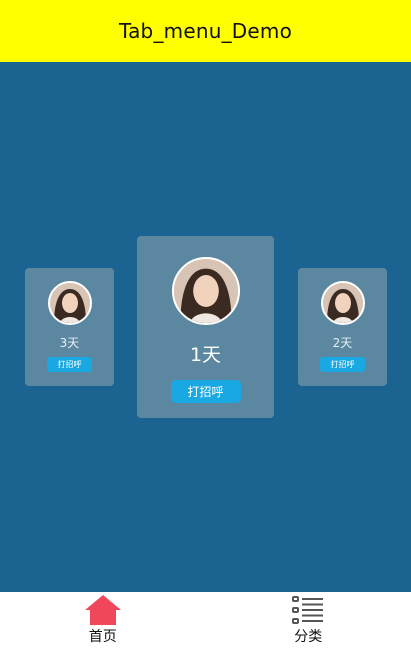 This screenshot has width=411, height=653. Describe the element at coordinates (69, 343) in the screenshot. I see `days-label: 3天` at that location.